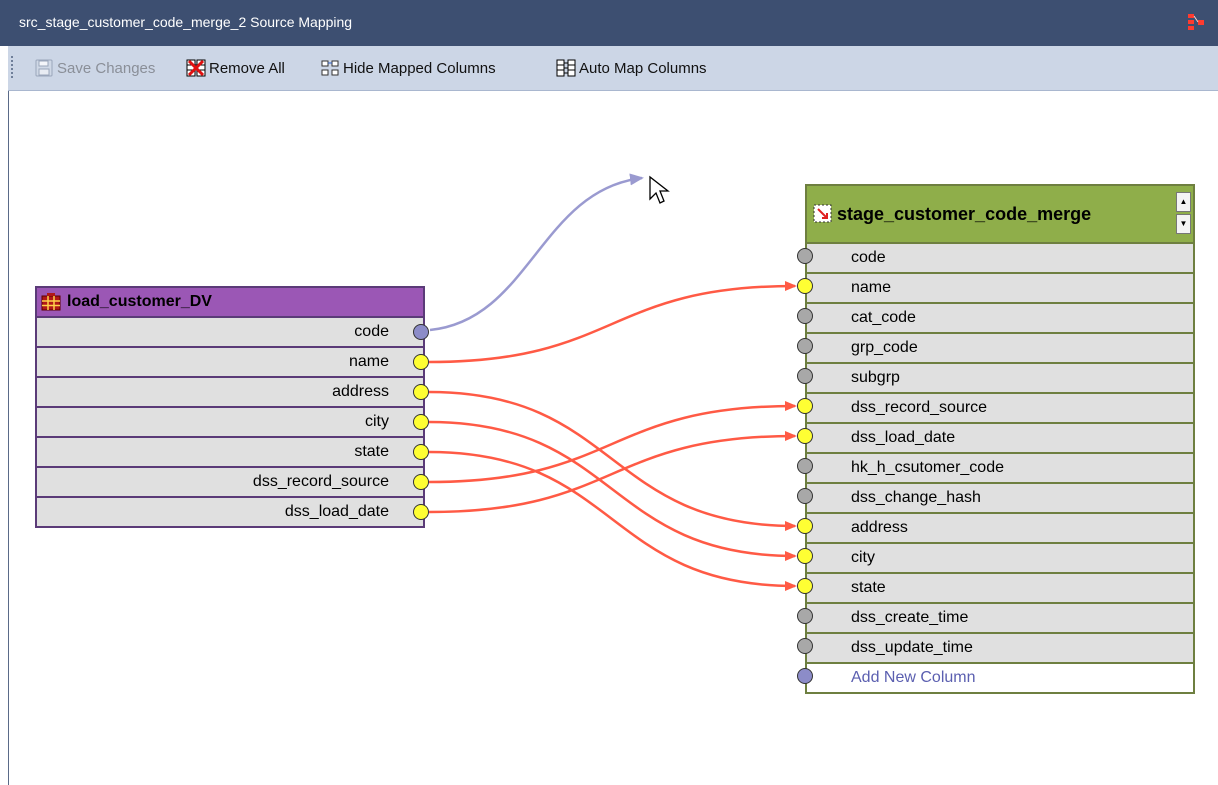 Image resolution: width=1218 pixels, height=785 pixels. I want to click on target-column-label: grp_code, so click(884, 347).